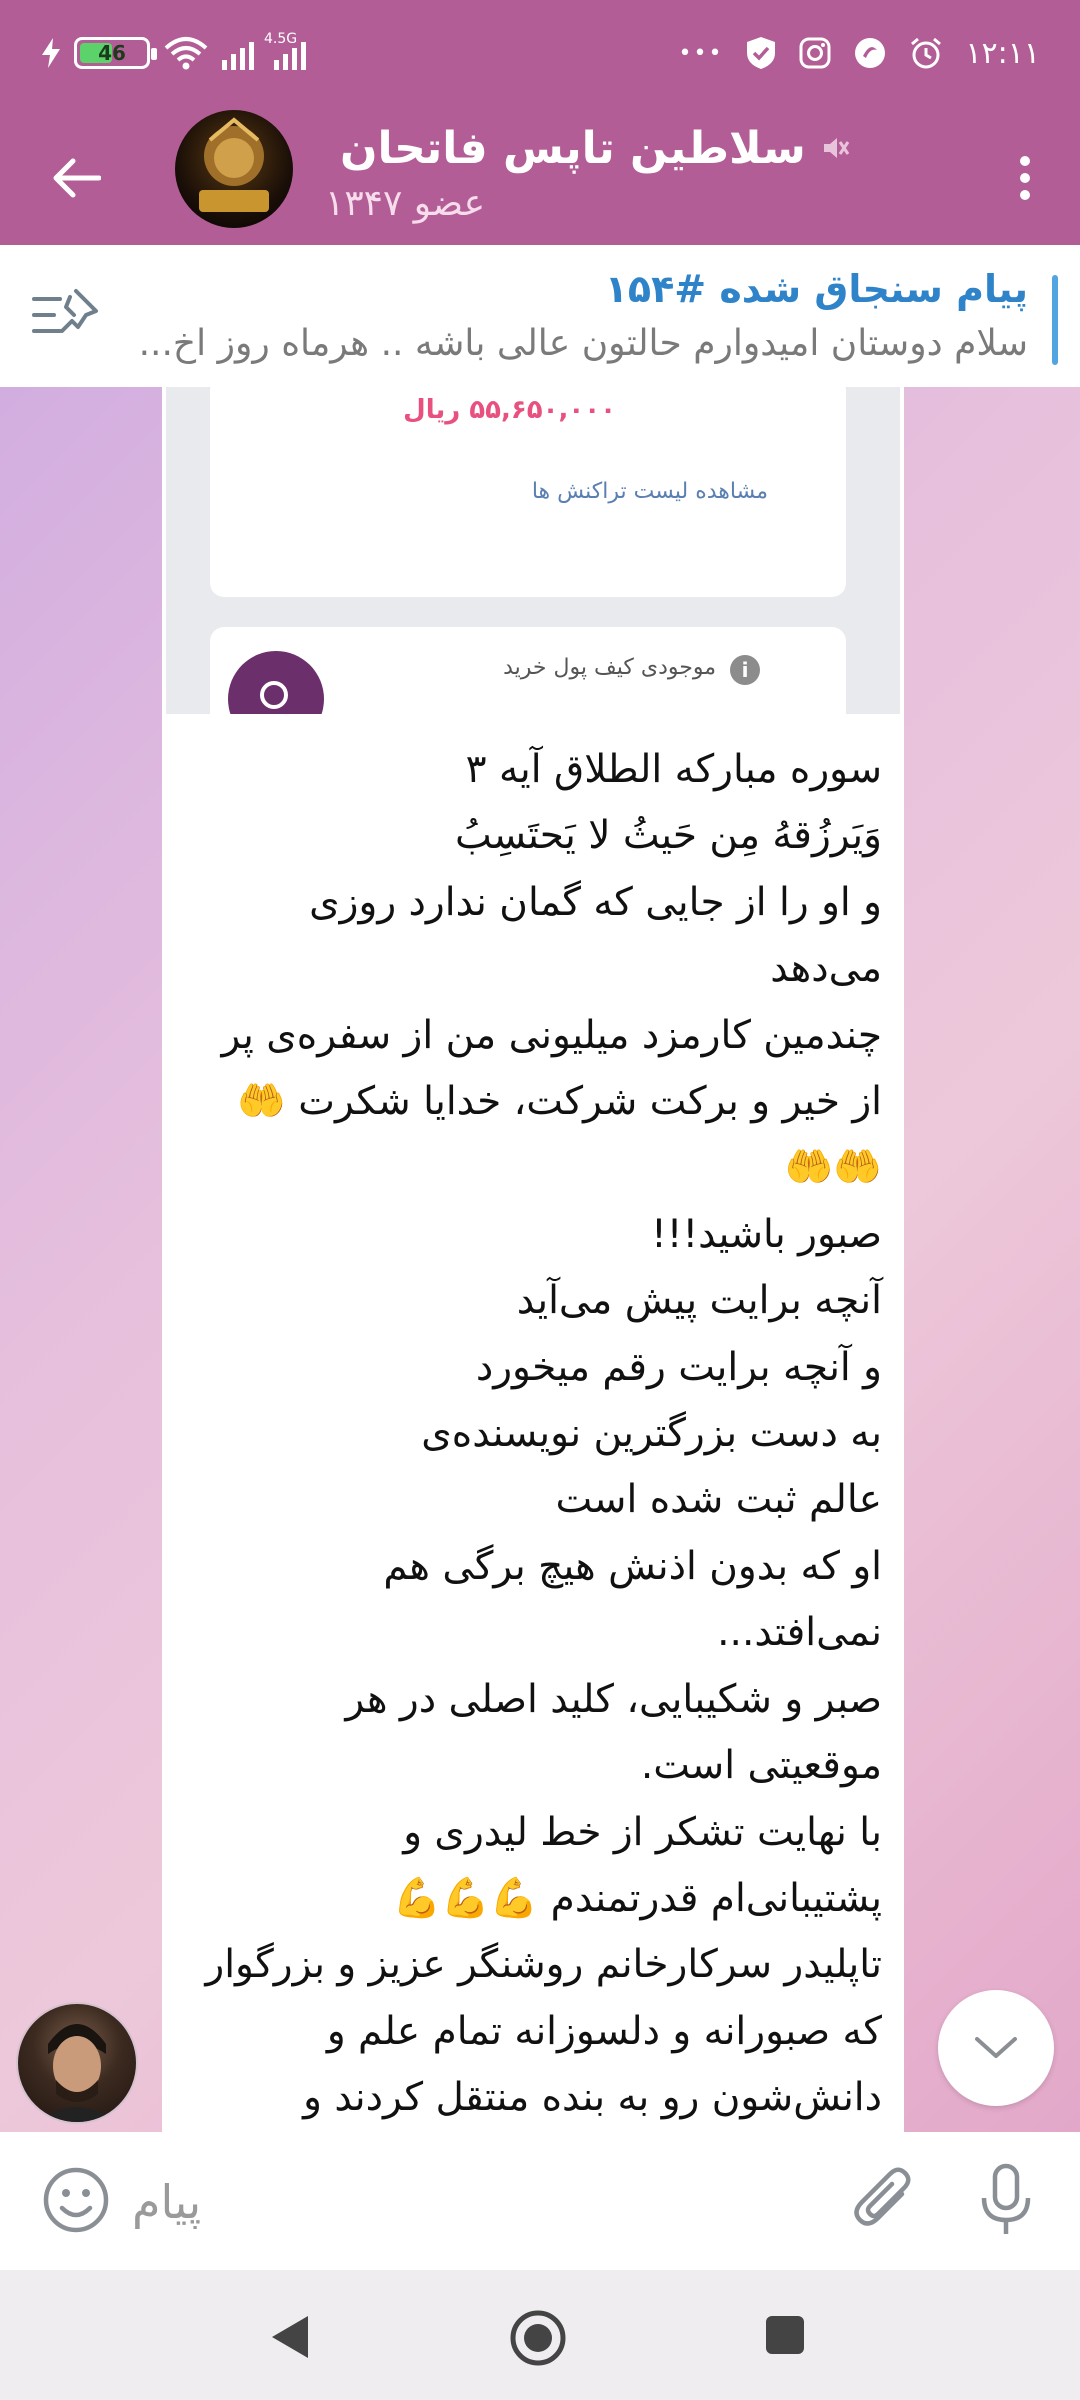 The image size is (1080, 2400). What do you see at coordinates (540, 52) in the screenshot?
I see `status-bar: 46 4.5G ••• ۱۲:۱۱` at bounding box center [540, 52].